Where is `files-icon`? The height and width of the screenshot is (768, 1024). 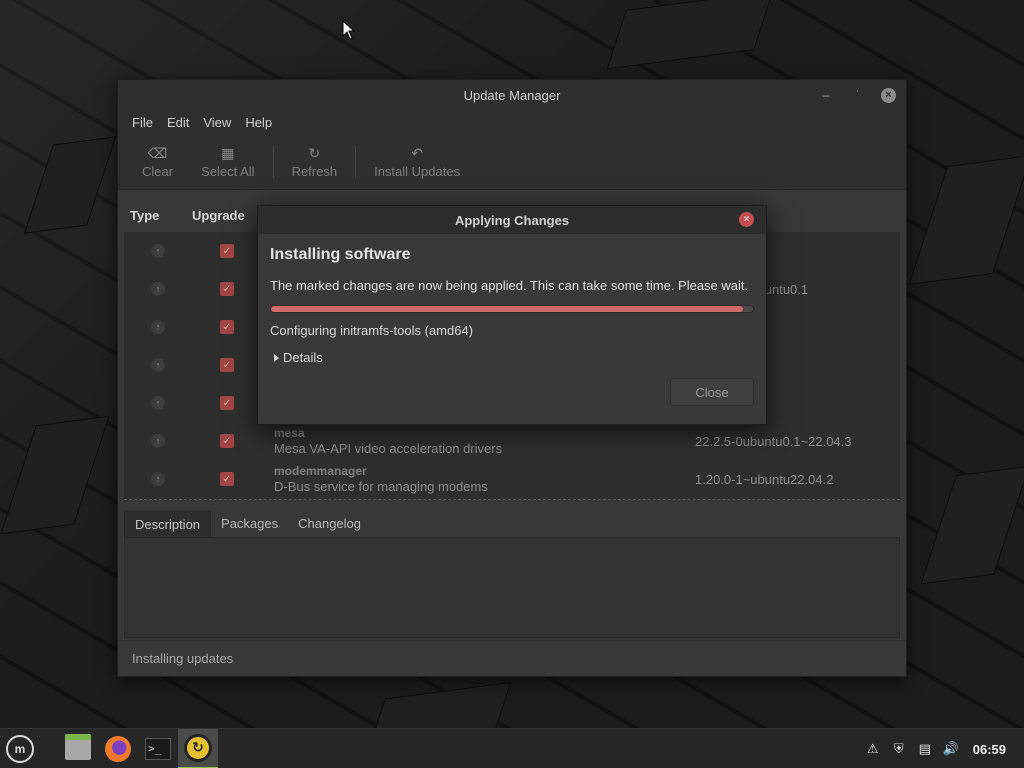 files-icon is located at coordinates (78, 746).